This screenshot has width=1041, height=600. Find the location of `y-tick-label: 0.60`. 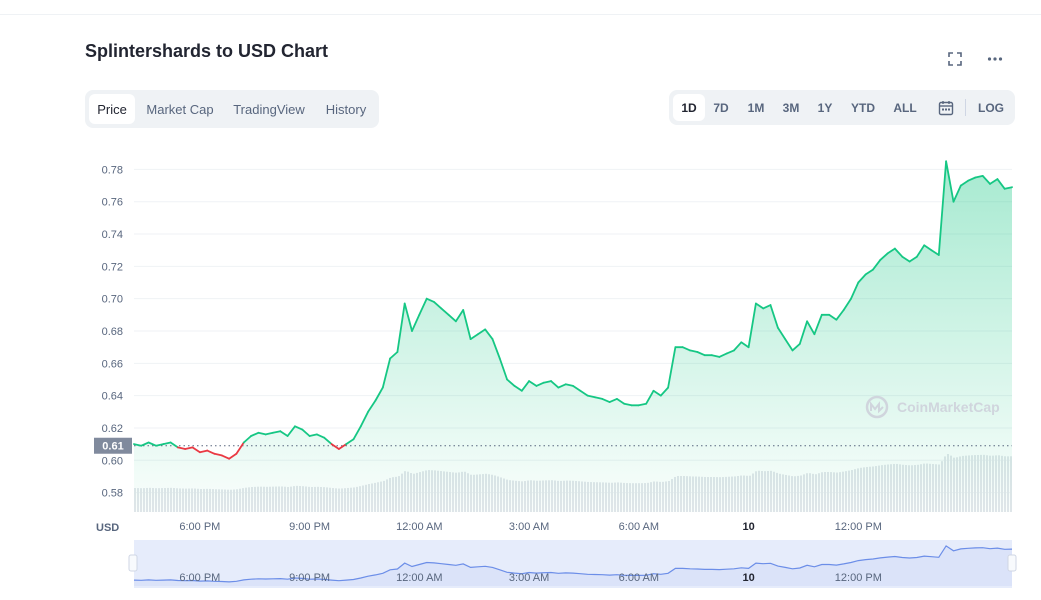

y-tick-label: 0.60 is located at coordinates (112, 461).